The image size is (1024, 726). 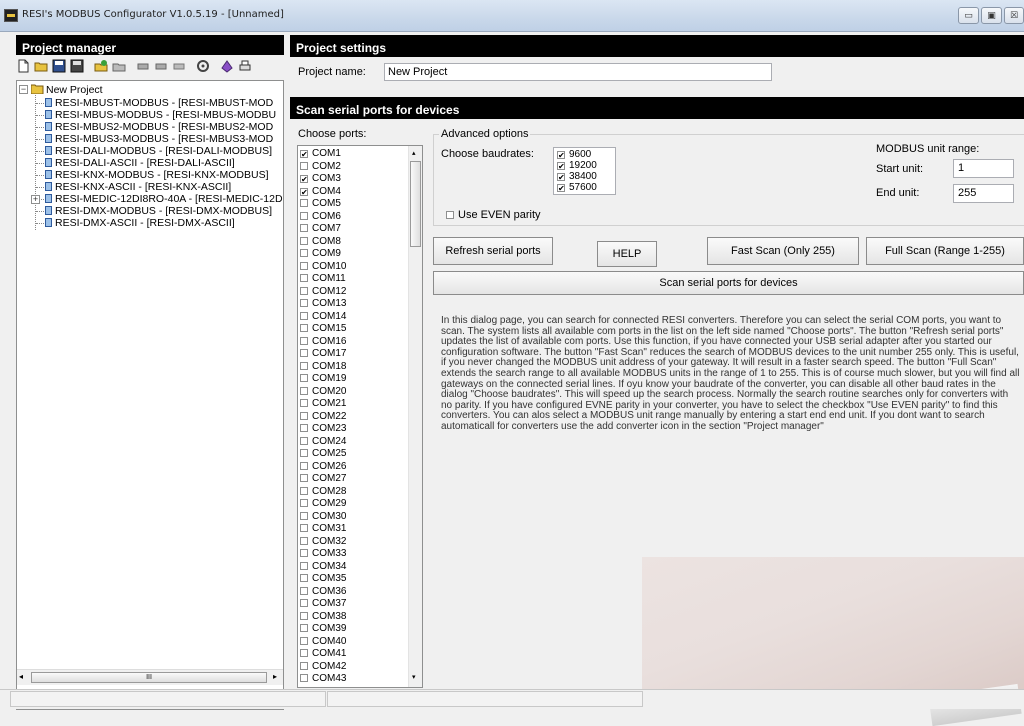 I want to click on port-item: ✔ COM4, so click(x=320, y=191).